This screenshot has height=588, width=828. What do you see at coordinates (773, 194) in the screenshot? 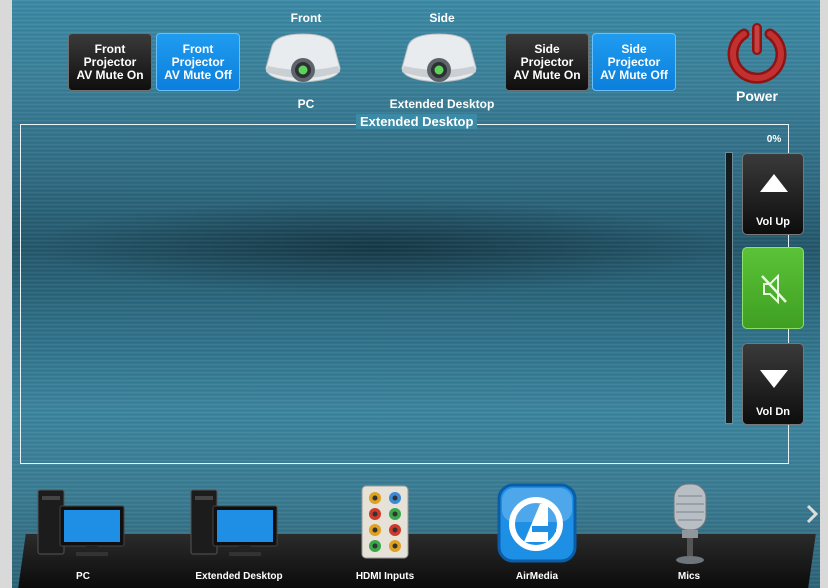
I see `volume-up-button: Vol Up` at bounding box center [773, 194].